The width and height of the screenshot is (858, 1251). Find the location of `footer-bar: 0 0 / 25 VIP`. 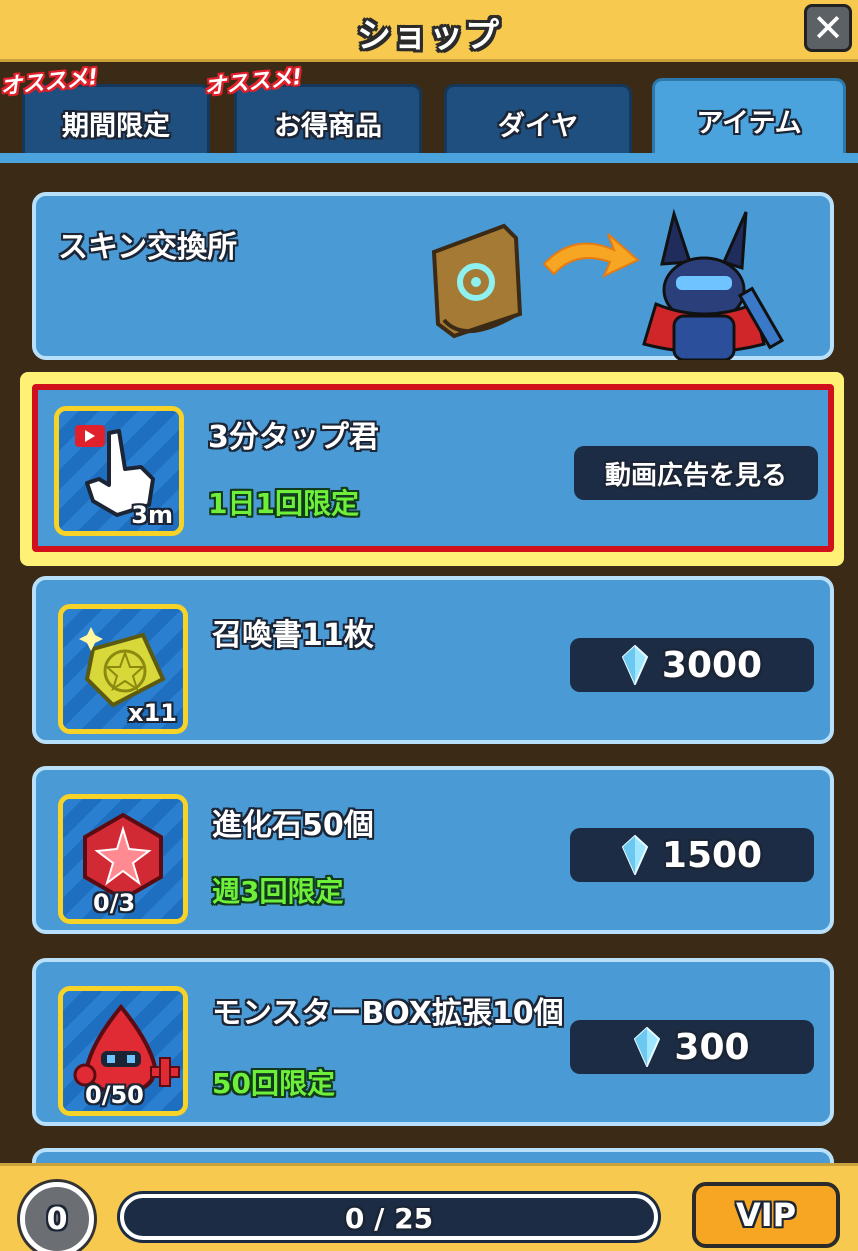

footer-bar: 0 0 / 25 VIP is located at coordinates (429, 1207).